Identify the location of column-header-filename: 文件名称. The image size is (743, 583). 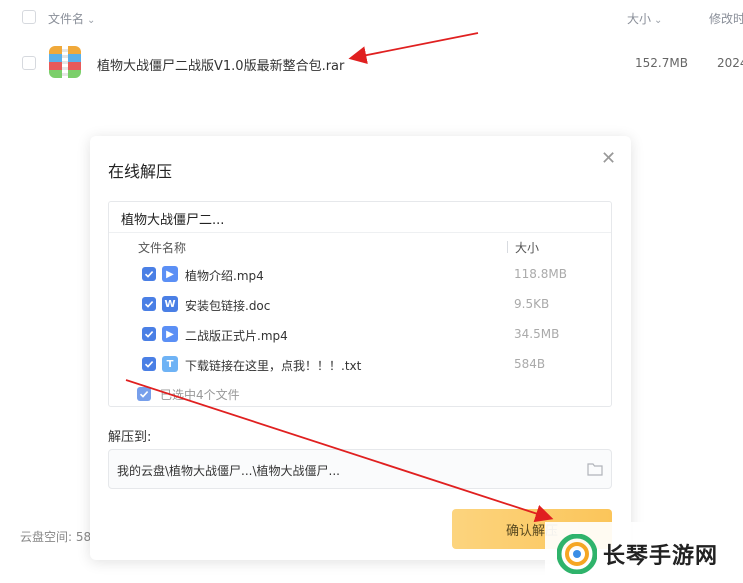
(162, 248).